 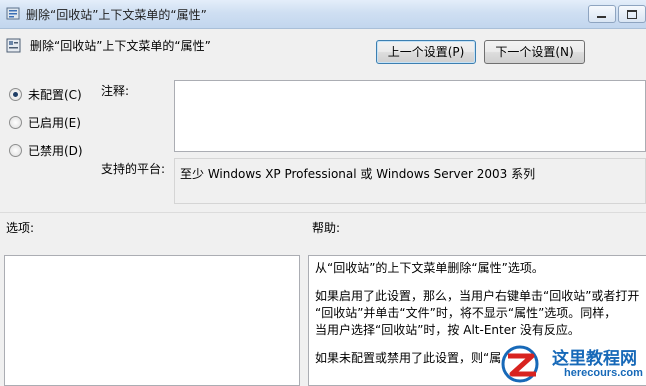 What do you see at coordinates (55, 151) in the screenshot?
I see `radio-label: 已禁用(D)` at bounding box center [55, 151].